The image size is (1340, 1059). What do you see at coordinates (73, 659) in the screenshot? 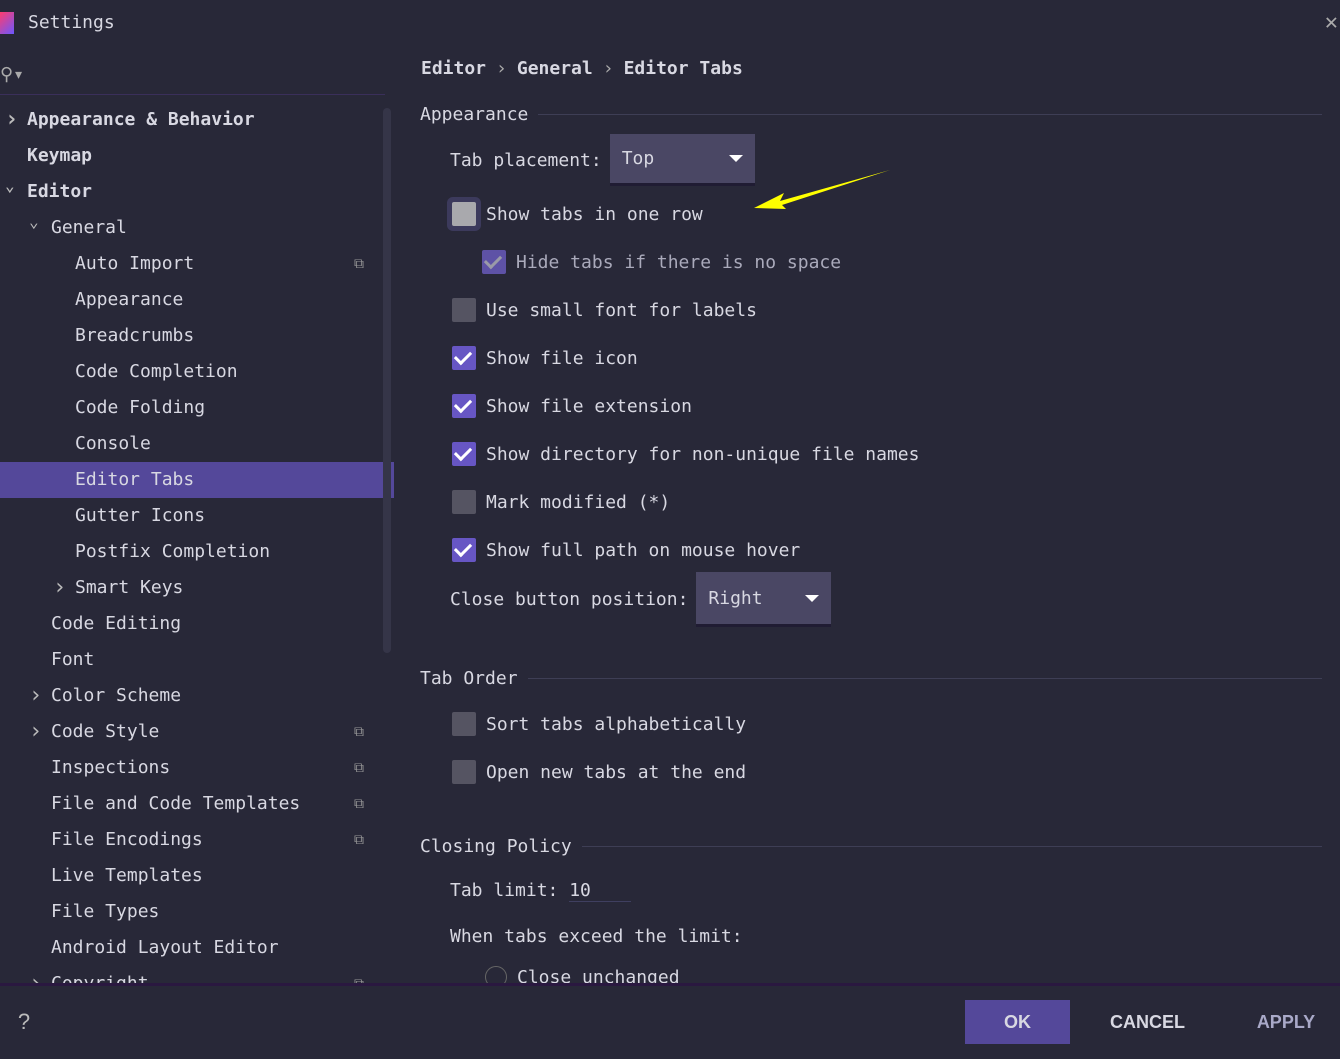
I see `sidebar-item-label: Font` at bounding box center [73, 659].